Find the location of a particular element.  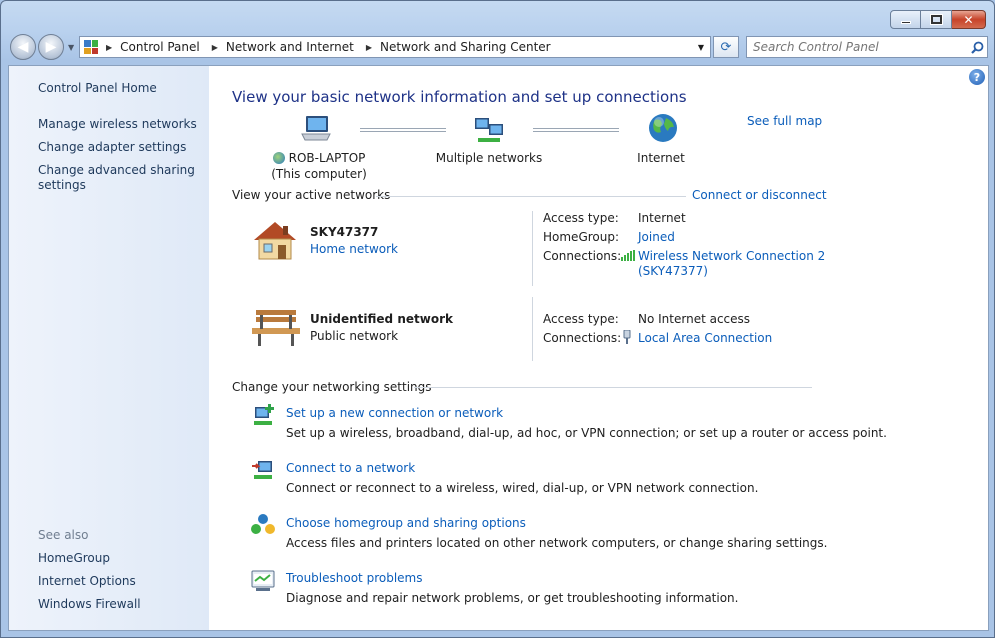

active-networks-label: View your active networks is located at coordinates (311, 195).